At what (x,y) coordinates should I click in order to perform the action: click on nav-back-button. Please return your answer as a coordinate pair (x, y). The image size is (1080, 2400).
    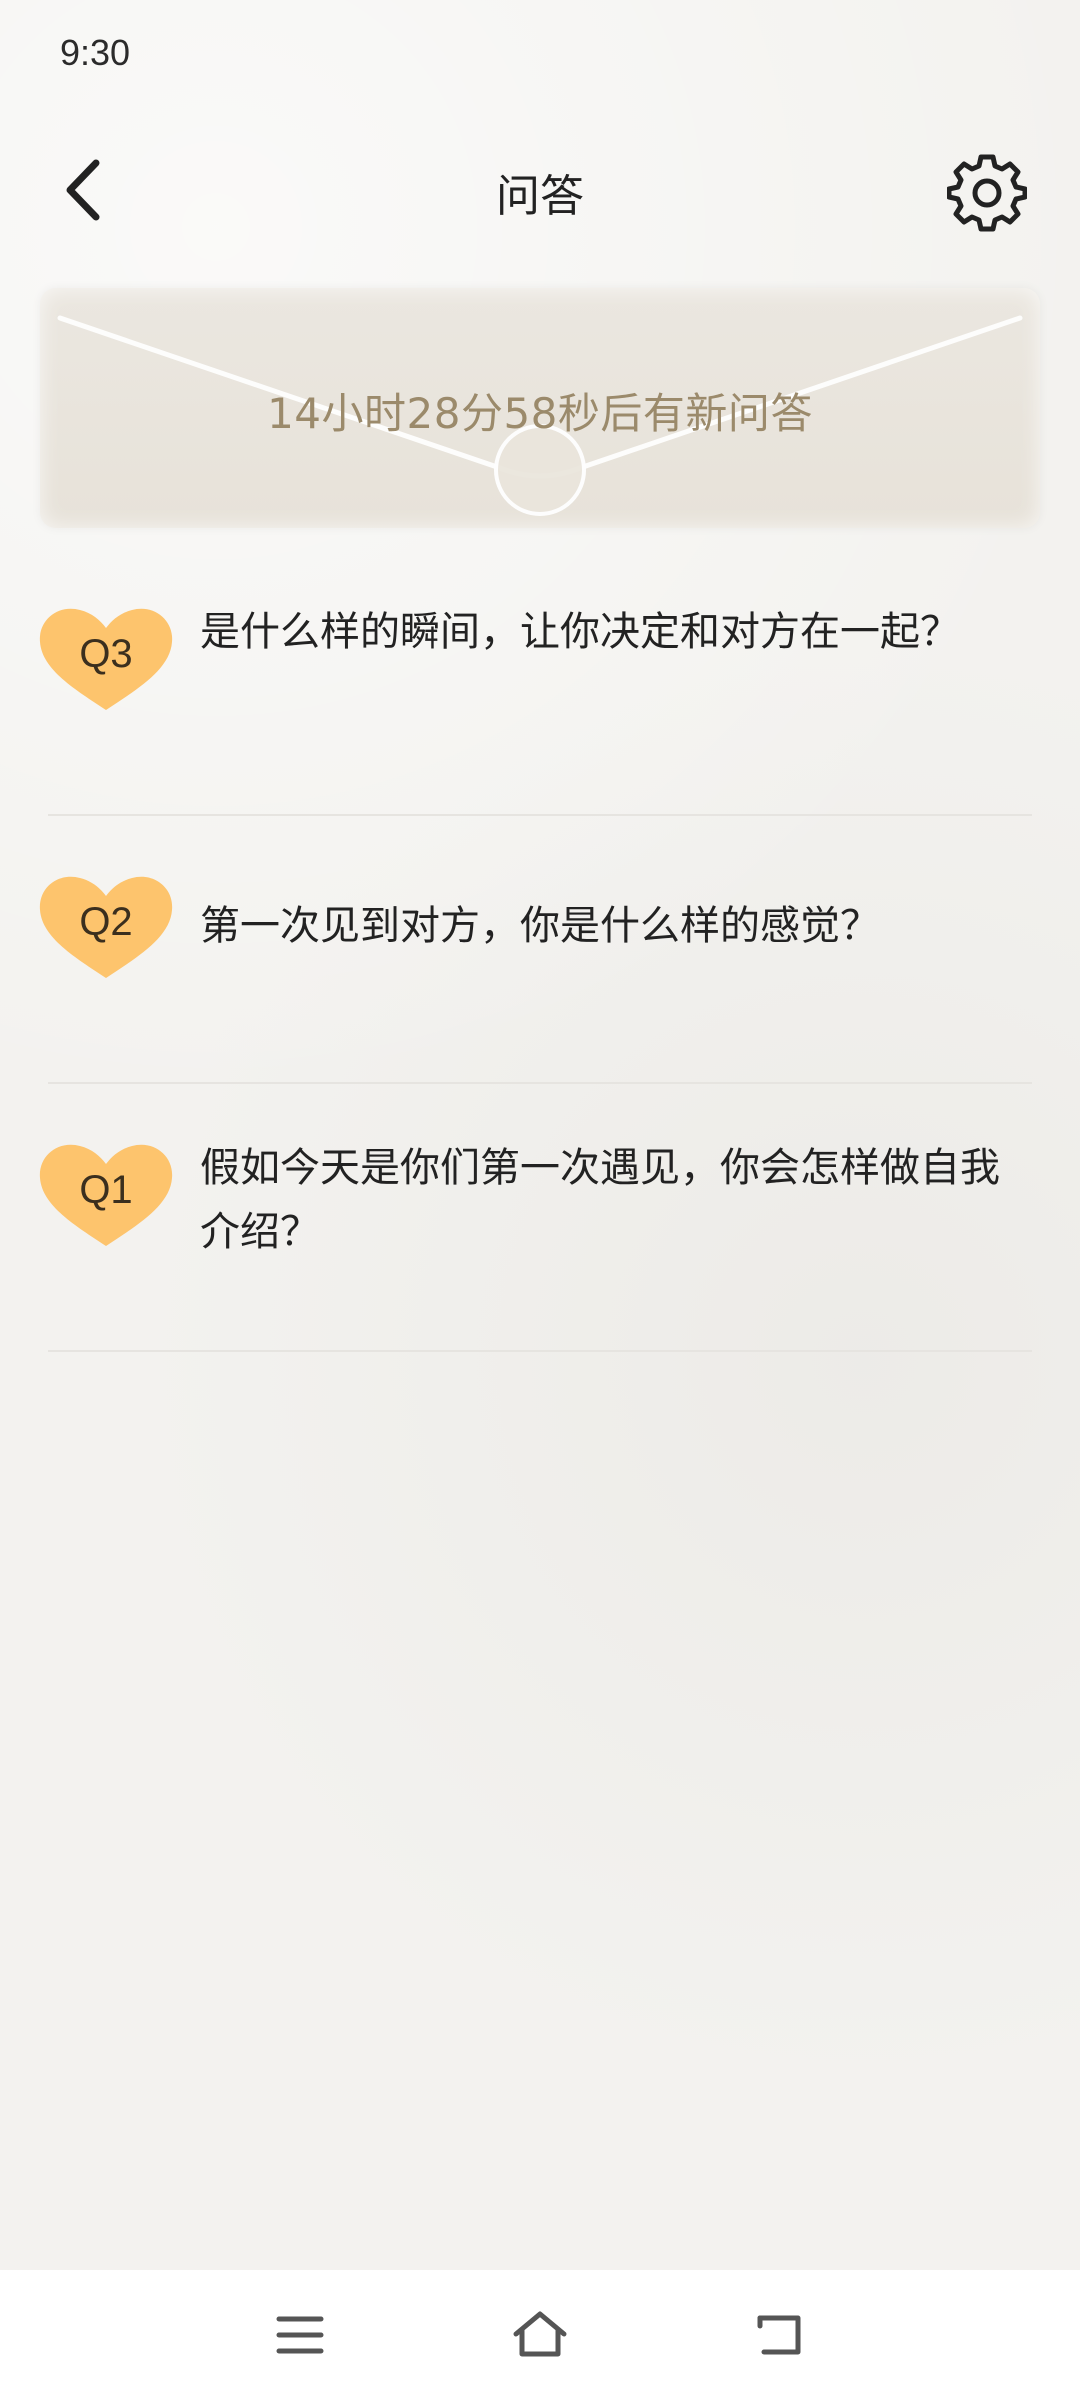
    Looking at the image, I should click on (780, 2335).